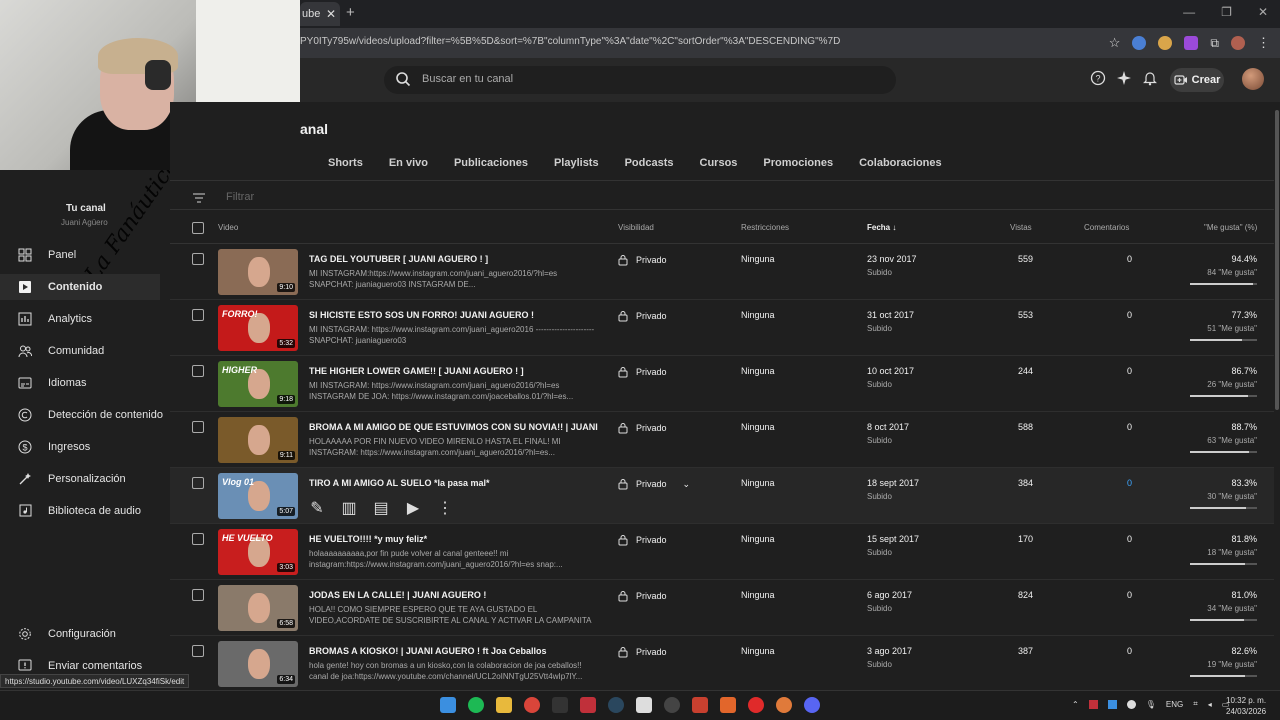 This screenshot has height=720, width=1280. What do you see at coordinates (80, 319) in the screenshot?
I see `sidebar-item-analytics: Analytics` at bounding box center [80, 319].